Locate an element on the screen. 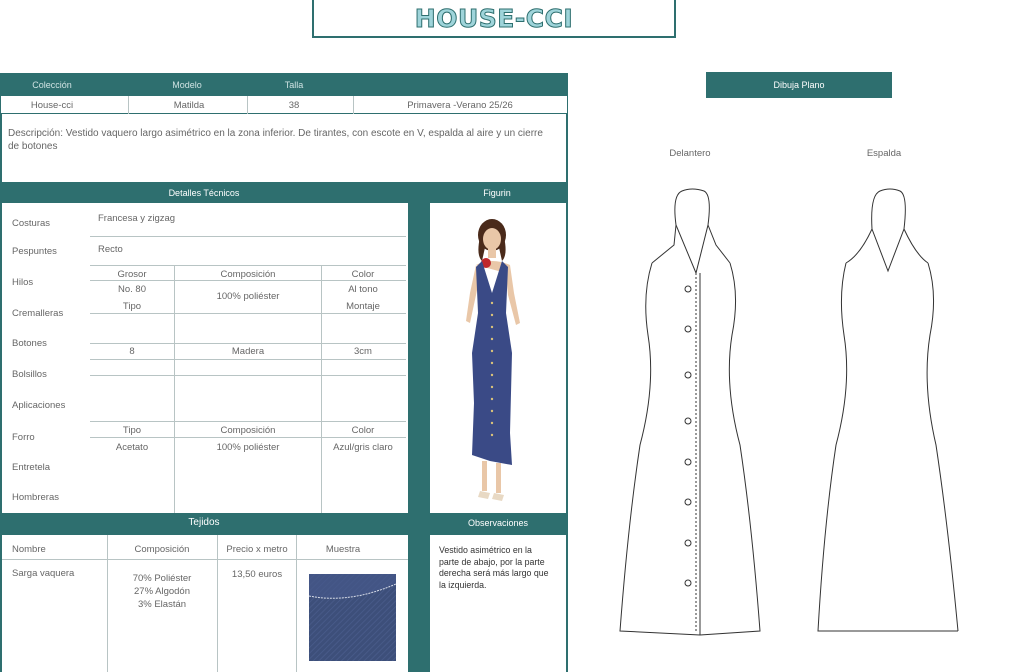 This screenshot has height=672, width=1024. observations-title: Observaciones is located at coordinates (498, 523).